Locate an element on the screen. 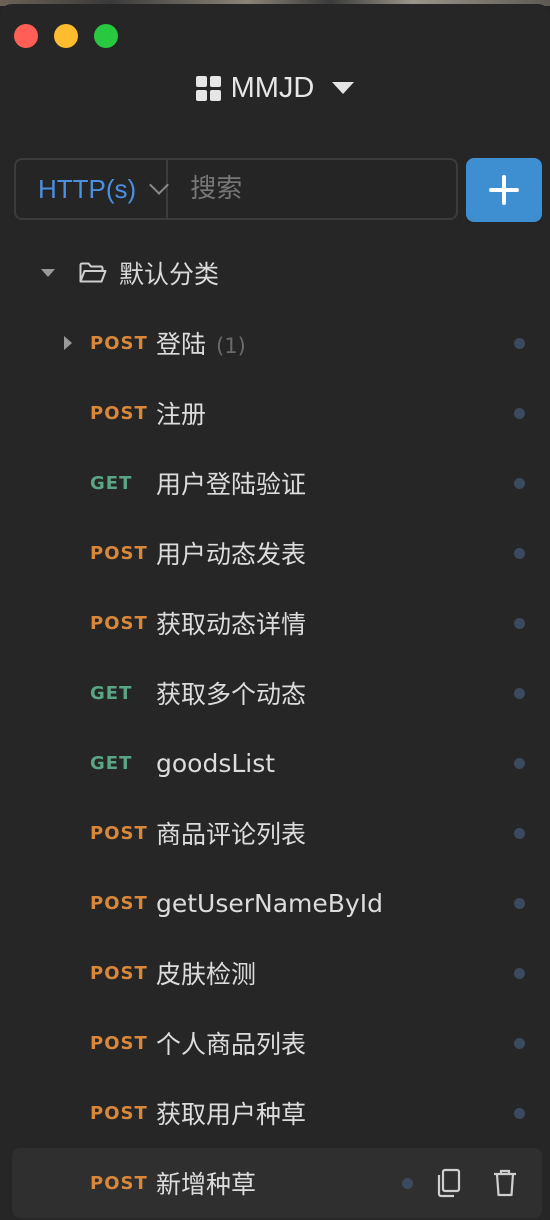 The width and height of the screenshot is (550, 1220). request-name: 皮肤检测 is located at coordinates (206, 973).